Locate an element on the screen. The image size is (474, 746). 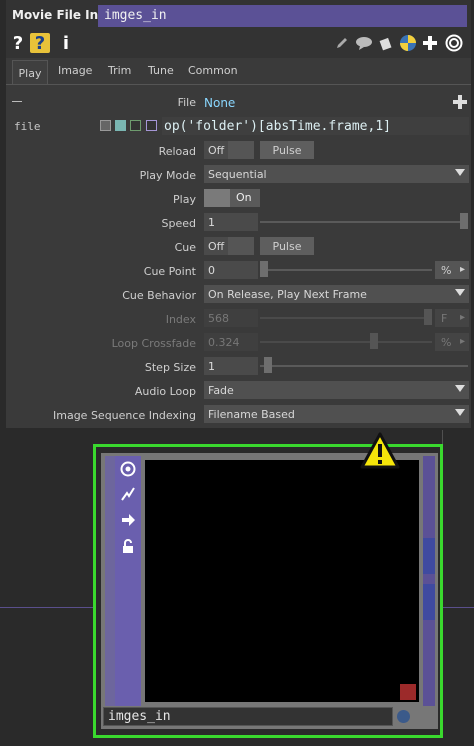
lock-flag-icon is located at coordinates (128, 546).